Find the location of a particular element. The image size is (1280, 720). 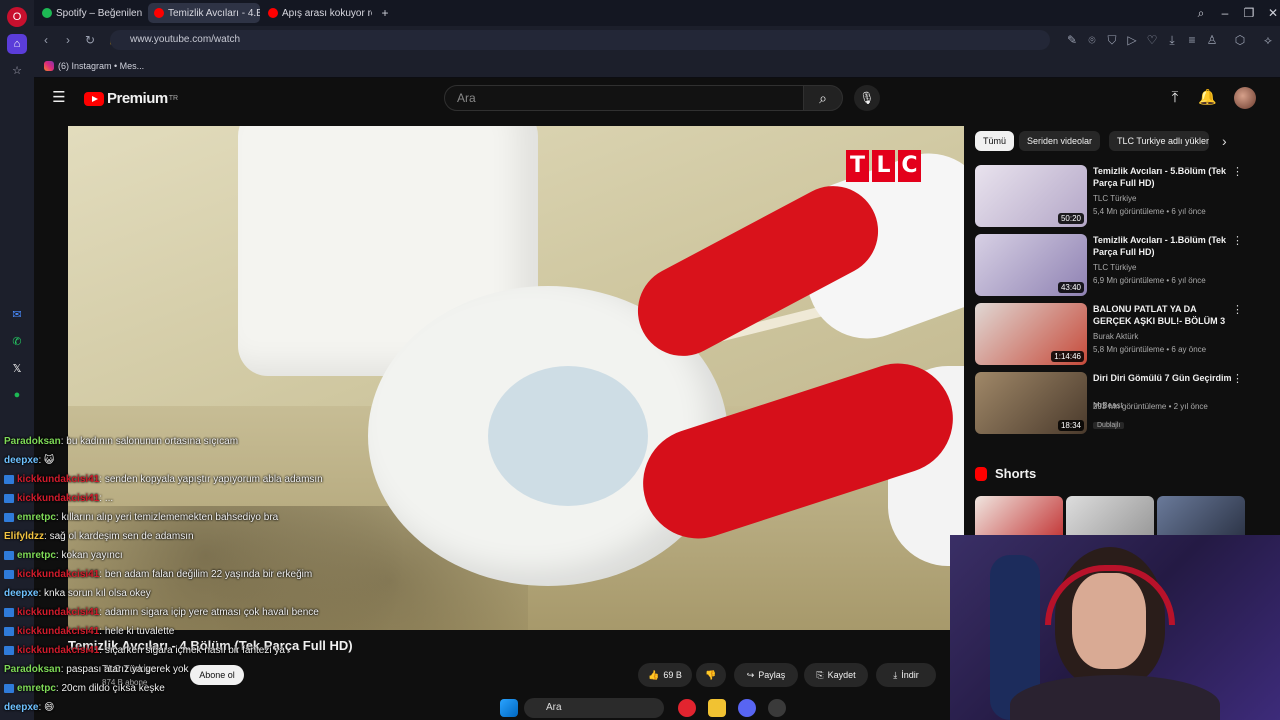

logo-country: TR is located at coordinates (173, 98).